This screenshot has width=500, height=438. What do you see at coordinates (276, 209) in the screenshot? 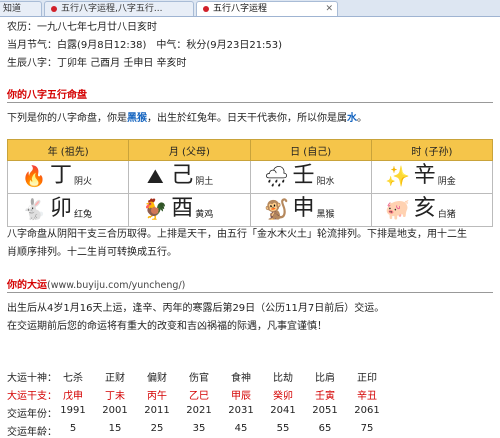
I see `monkey-icon: 🐒` at bounding box center [276, 209].